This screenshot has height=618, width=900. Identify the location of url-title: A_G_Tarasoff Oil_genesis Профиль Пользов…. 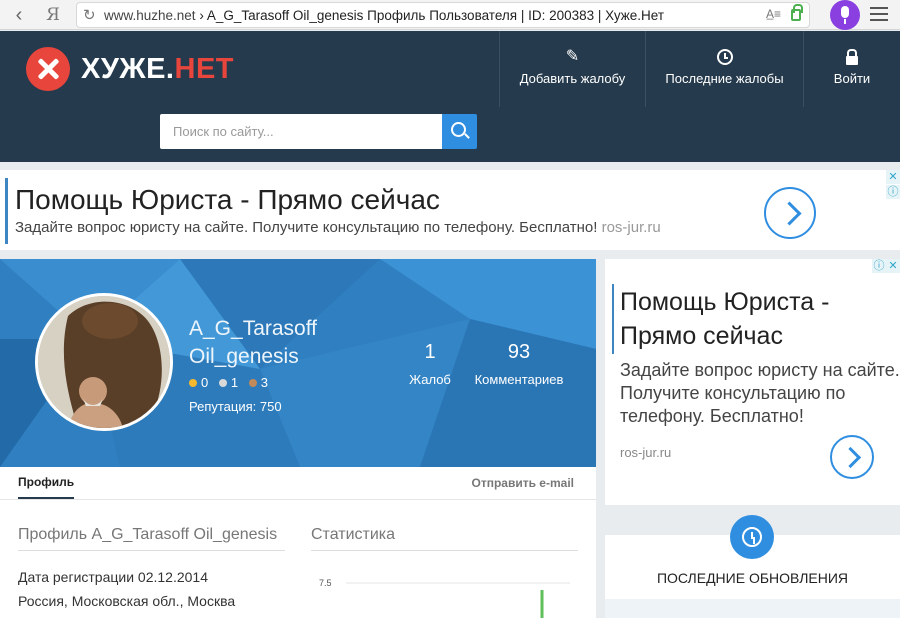
(435, 15).